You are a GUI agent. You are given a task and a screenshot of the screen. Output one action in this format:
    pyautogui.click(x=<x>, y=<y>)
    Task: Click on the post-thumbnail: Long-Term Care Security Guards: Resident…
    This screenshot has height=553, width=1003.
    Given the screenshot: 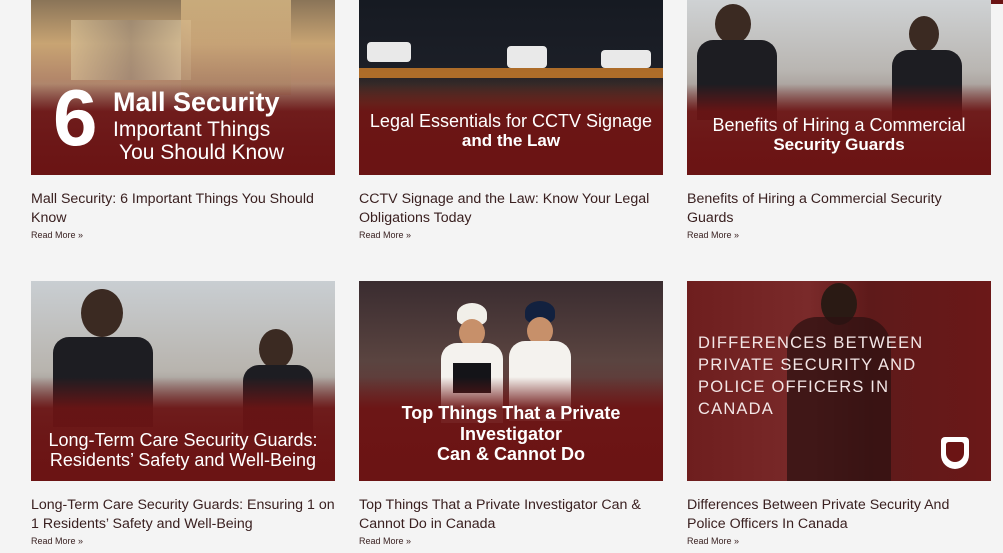 What is the action you would take?
    pyautogui.click(x=183, y=381)
    